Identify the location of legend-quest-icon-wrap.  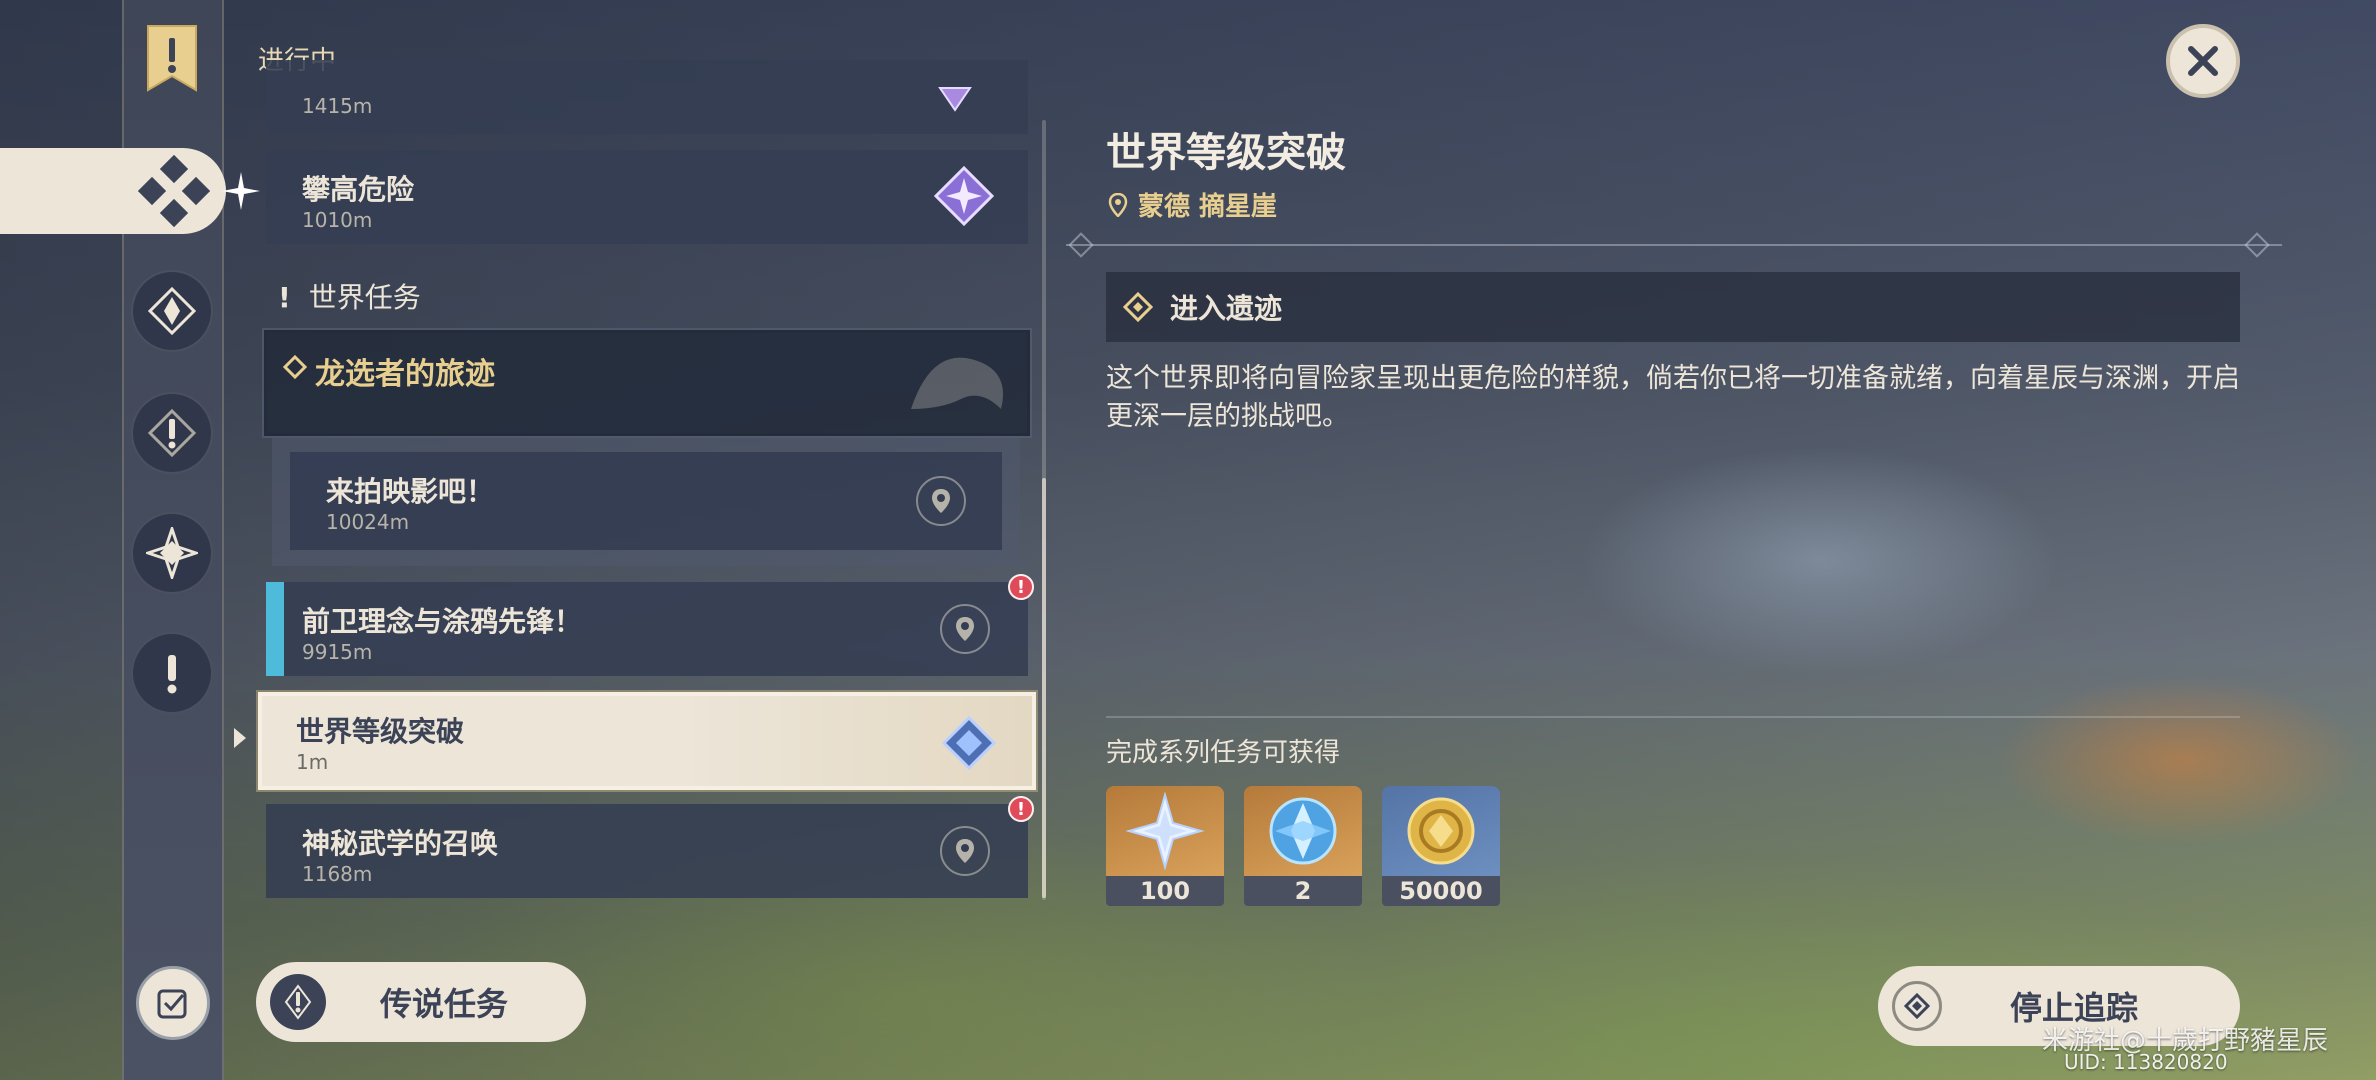
(298, 1002).